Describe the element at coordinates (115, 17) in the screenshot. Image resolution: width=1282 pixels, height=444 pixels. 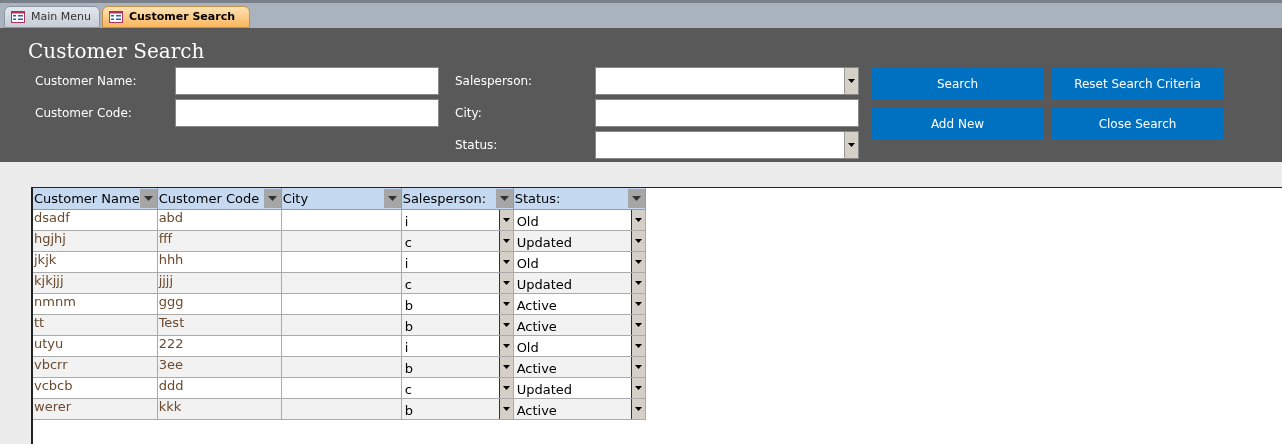
I see `form-icon` at that location.